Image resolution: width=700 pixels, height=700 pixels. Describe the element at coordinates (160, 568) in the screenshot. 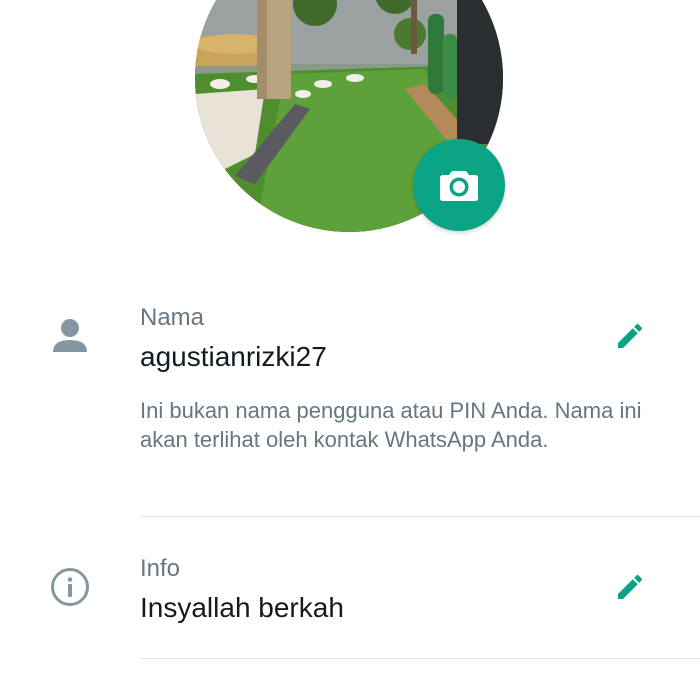

I see `about-label: Info` at that location.